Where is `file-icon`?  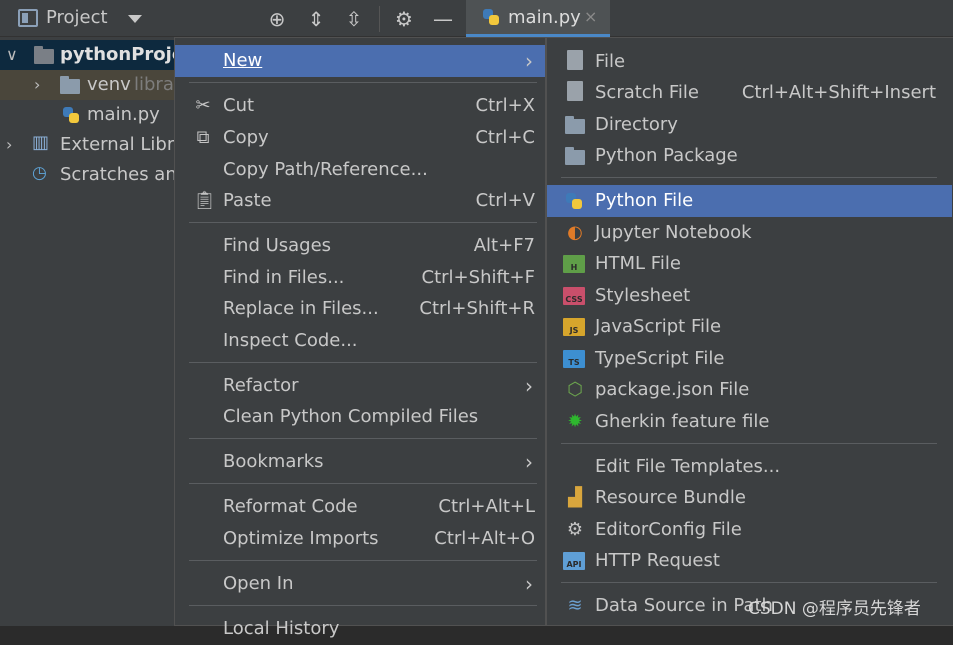 file-icon is located at coordinates (575, 60).